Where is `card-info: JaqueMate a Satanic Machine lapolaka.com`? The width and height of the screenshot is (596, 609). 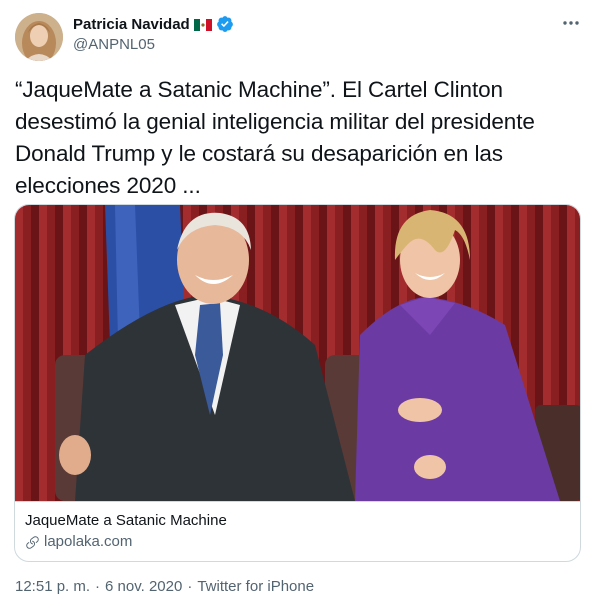 card-info: JaqueMate a Satanic Machine lapolaka.com is located at coordinates (297, 527).